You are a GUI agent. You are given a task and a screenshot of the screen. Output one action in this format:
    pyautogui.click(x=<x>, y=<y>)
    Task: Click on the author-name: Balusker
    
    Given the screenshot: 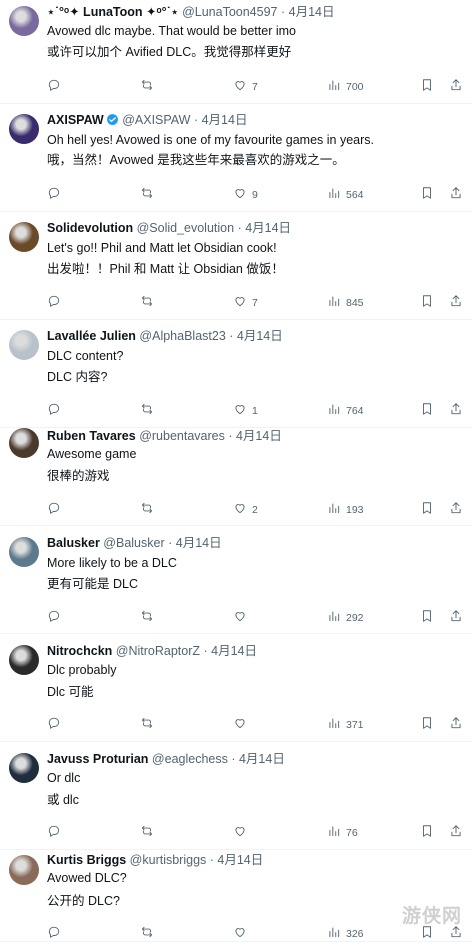 What is the action you would take?
    pyautogui.click(x=73, y=543)
    